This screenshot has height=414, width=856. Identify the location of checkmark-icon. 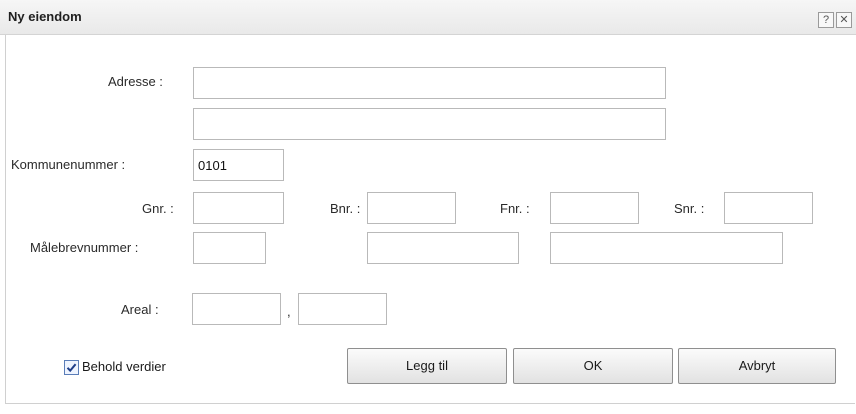
(71, 368).